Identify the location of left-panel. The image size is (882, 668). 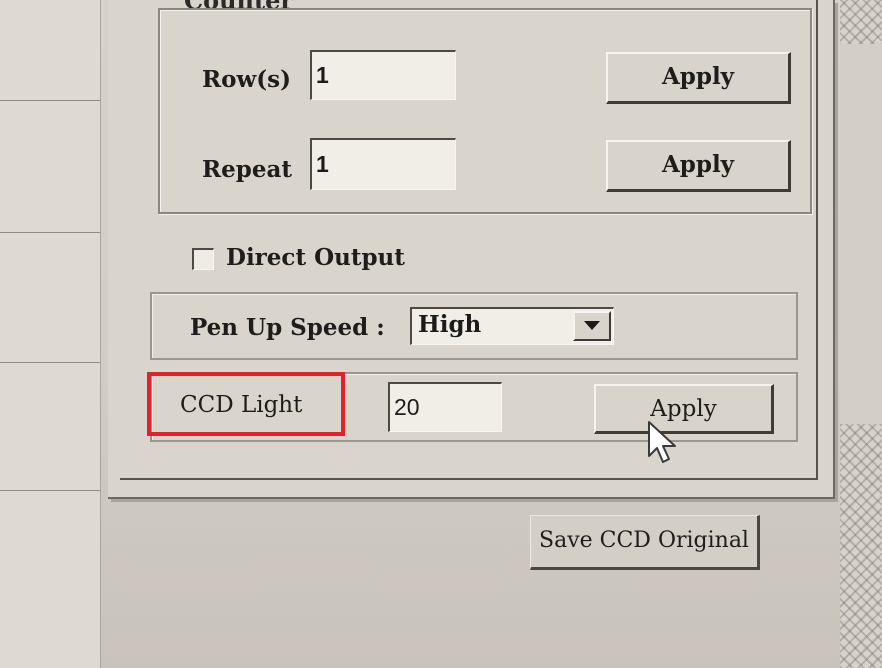
(50, 334).